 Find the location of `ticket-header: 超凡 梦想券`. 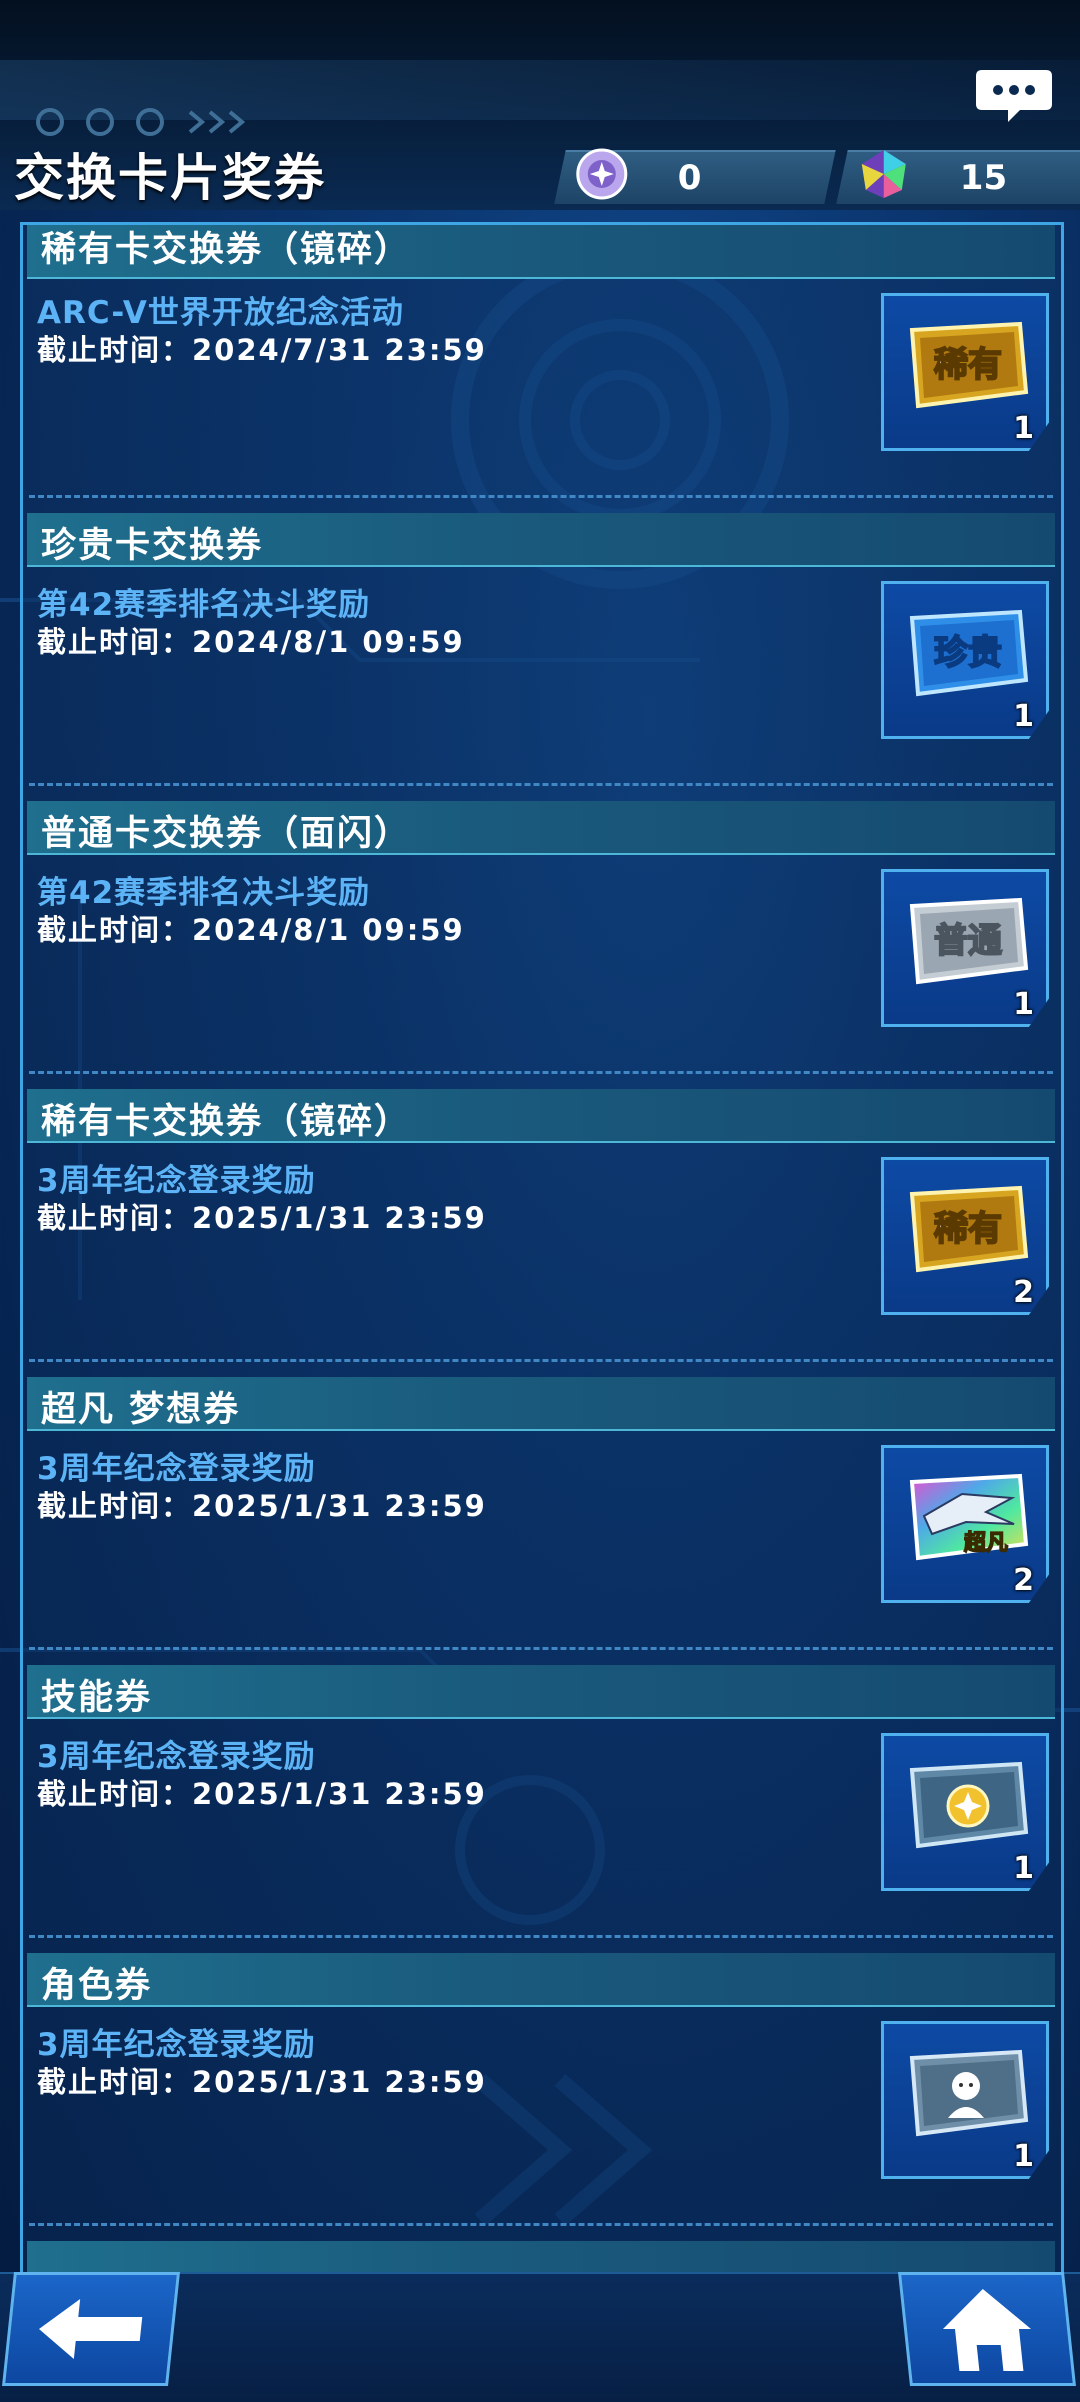

ticket-header: 超凡 梦想券 is located at coordinates (541, 1404).